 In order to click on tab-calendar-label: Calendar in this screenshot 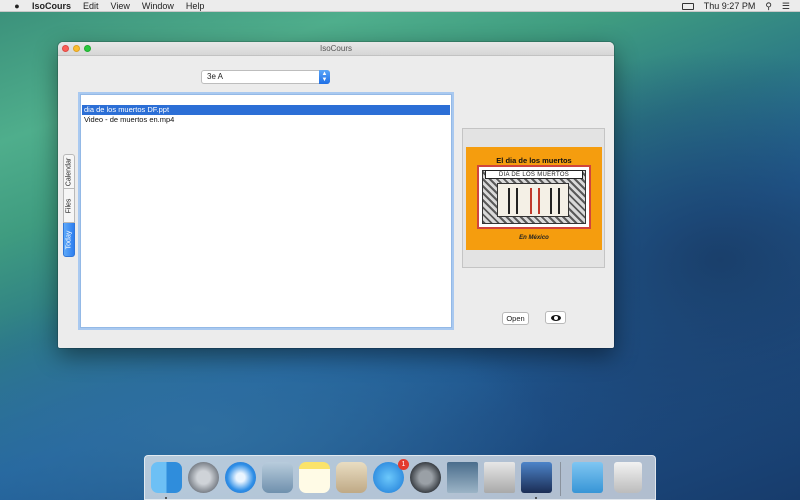, I will do `click(69, 171)`.